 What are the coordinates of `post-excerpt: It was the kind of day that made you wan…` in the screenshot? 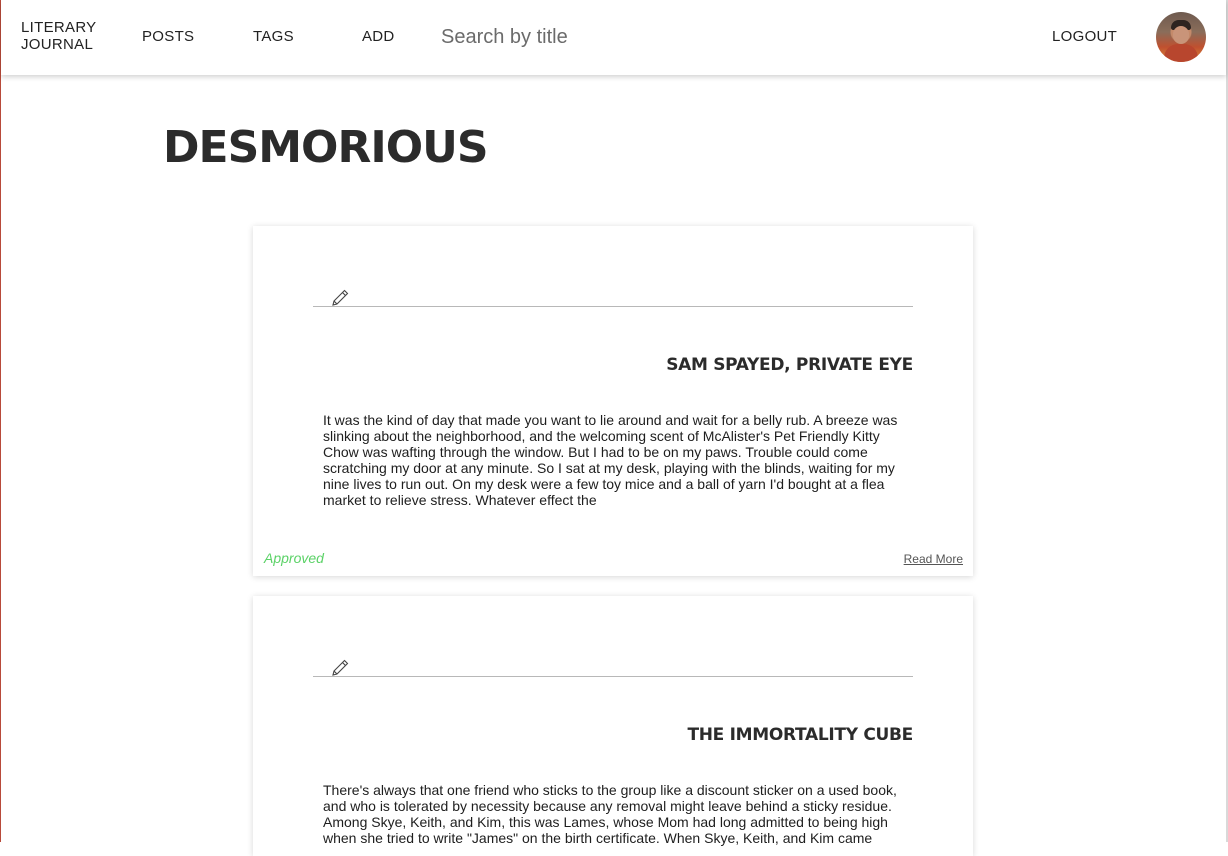 It's located at (610, 460).